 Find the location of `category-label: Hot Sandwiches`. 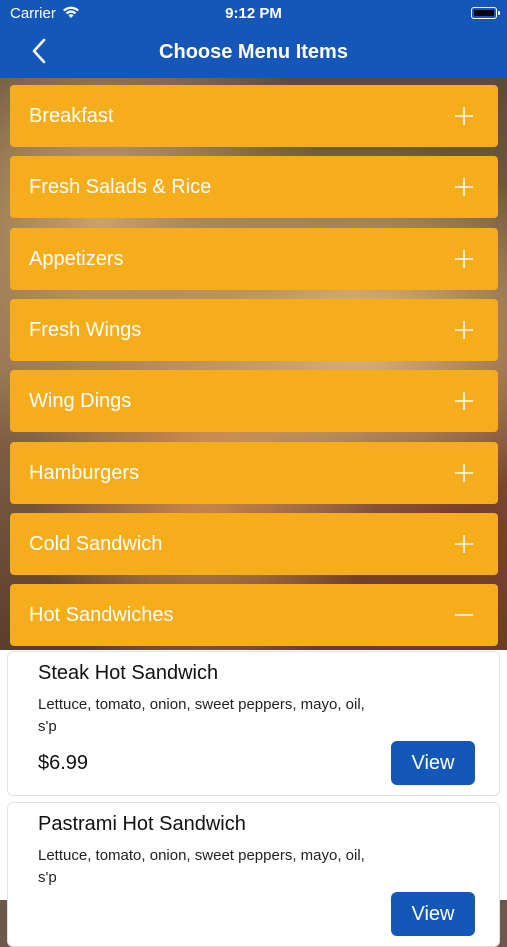

category-label: Hot Sandwiches is located at coordinates (101, 615).